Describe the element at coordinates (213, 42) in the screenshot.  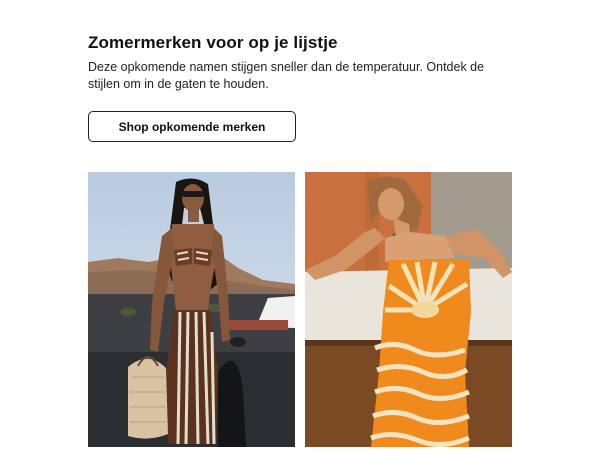
I see `section-title: Zomermerken voor op je lijstje` at that location.